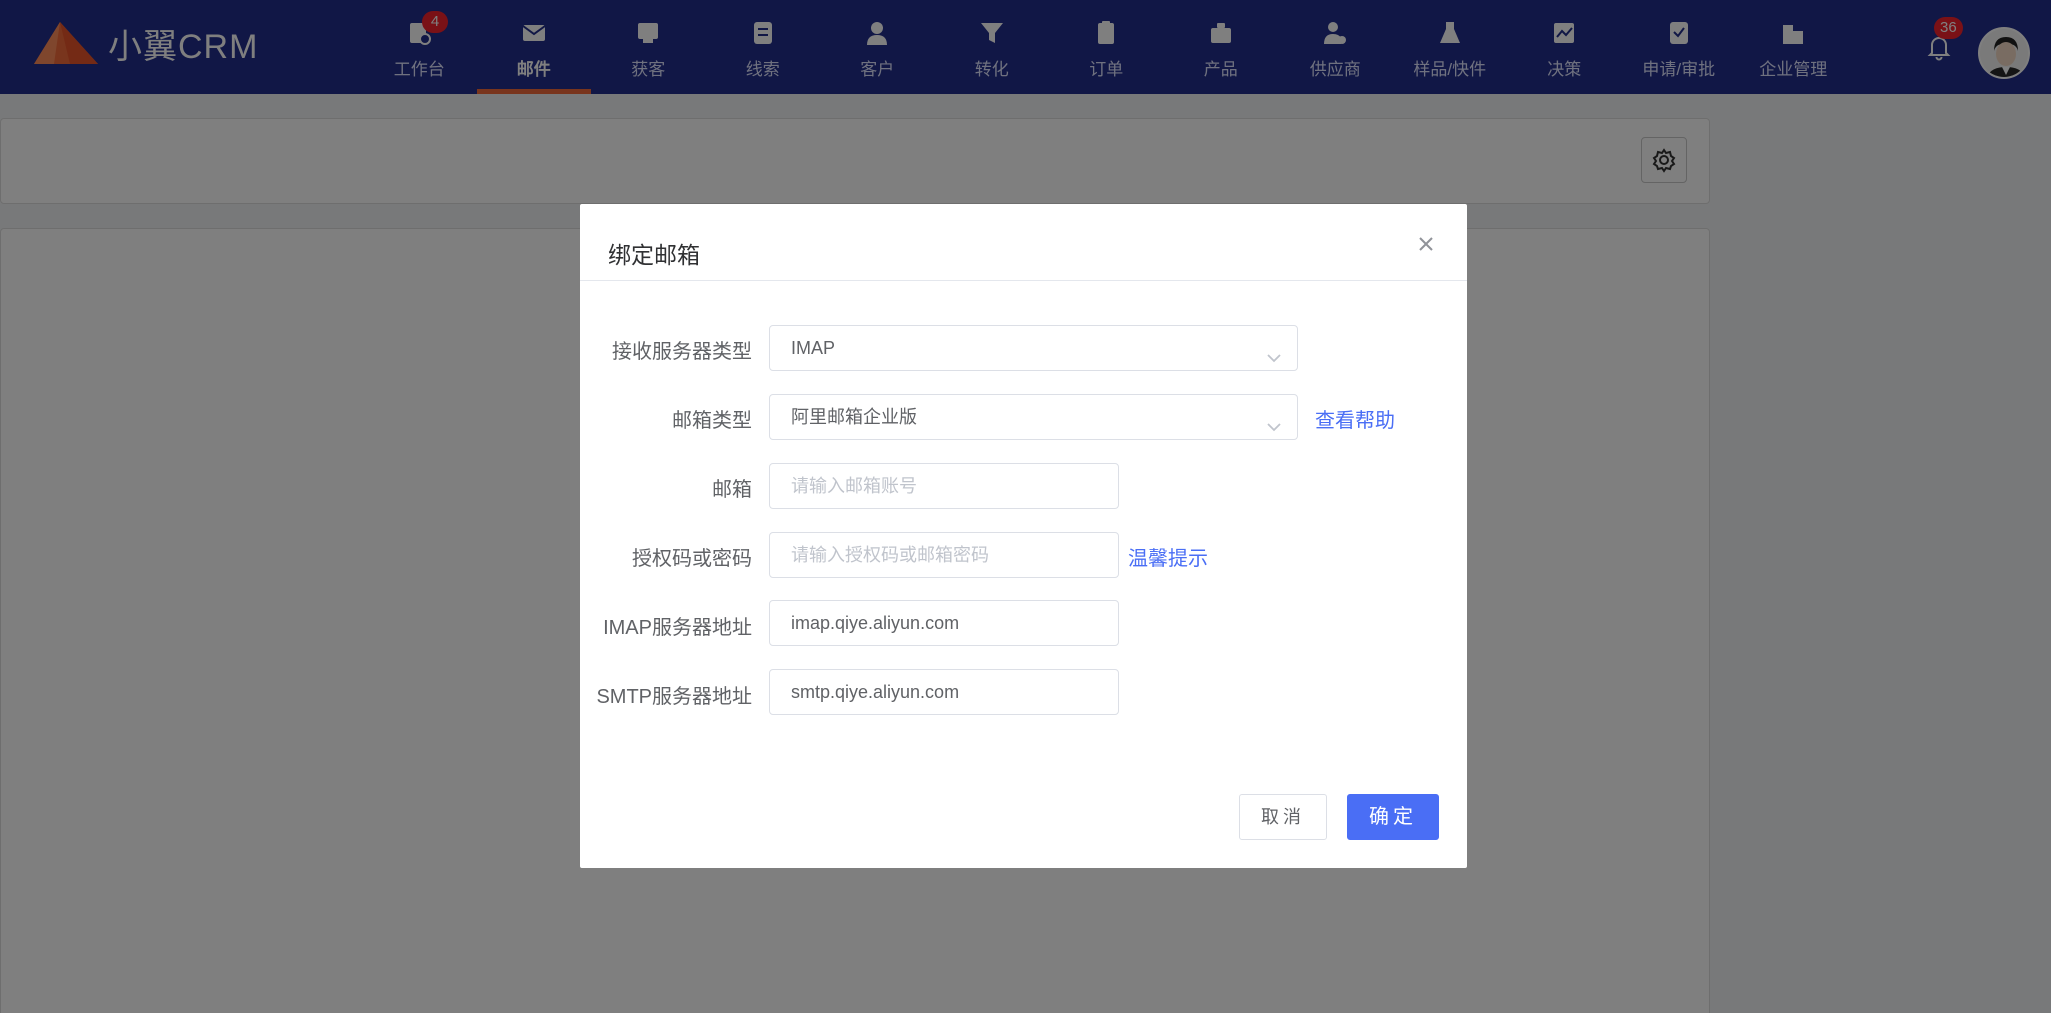 The height and width of the screenshot is (1013, 2051). Describe the element at coordinates (1033, 417) in the screenshot. I see `mail-type-select: 阿里邮箱企业版` at that location.